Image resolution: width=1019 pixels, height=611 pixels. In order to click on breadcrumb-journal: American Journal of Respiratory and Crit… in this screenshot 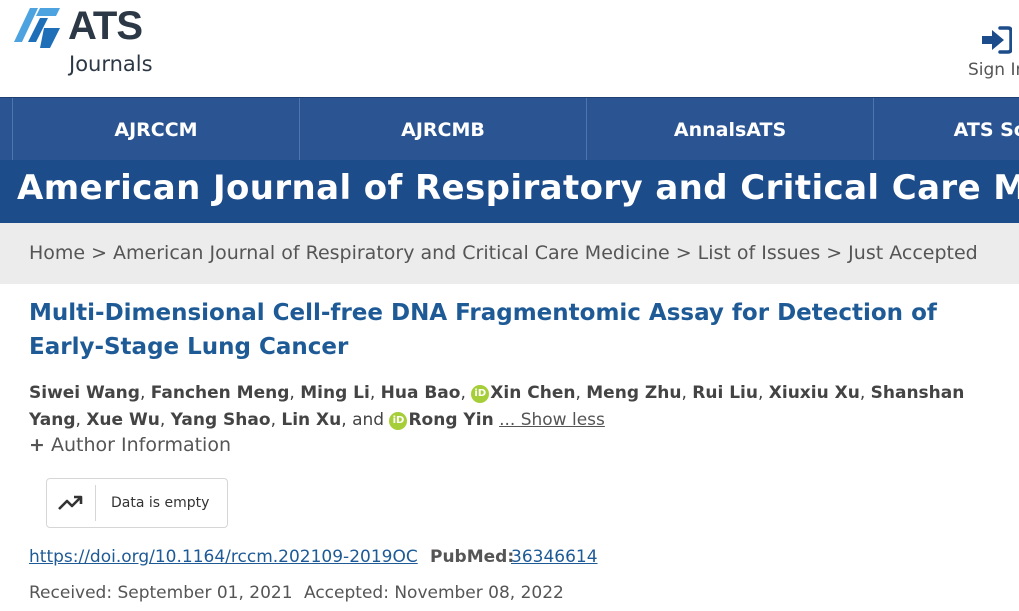, I will do `click(391, 253)`.